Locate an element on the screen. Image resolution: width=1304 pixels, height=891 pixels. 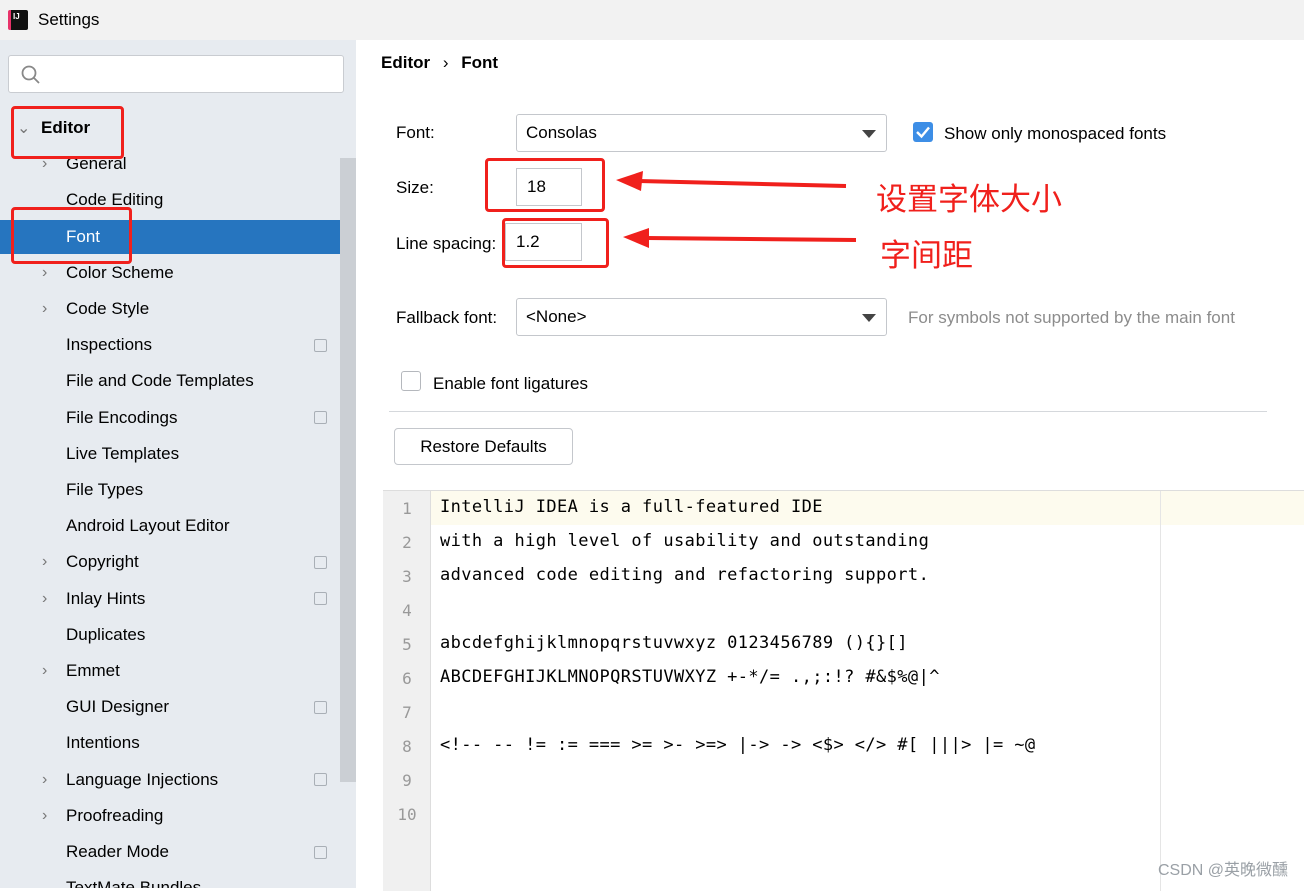
checkmark-icon is located at coordinates (923, 132).